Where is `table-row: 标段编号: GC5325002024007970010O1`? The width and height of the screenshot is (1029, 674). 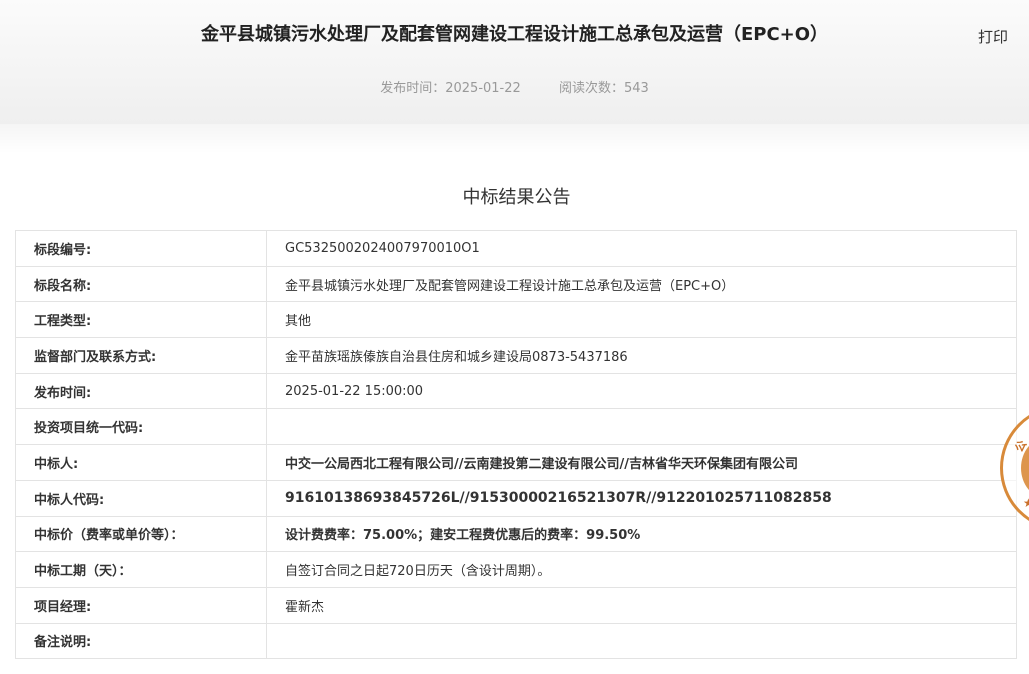
table-row: 标段编号: GC5325002024007970010O1 is located at coordinates (516, 248).